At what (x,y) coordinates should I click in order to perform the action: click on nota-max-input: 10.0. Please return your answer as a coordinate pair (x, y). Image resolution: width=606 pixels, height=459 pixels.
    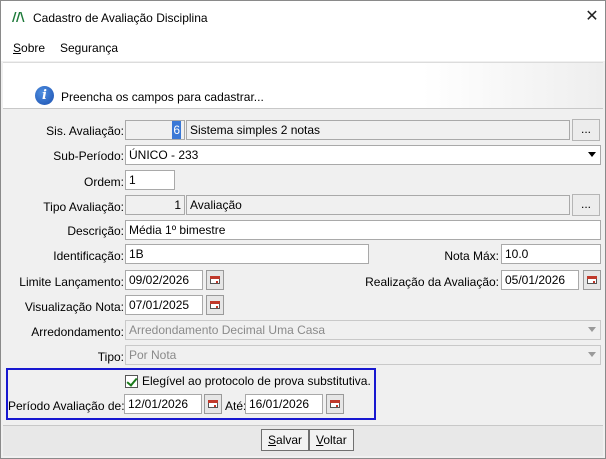
    Looking at the image, I should click on (551, 254).